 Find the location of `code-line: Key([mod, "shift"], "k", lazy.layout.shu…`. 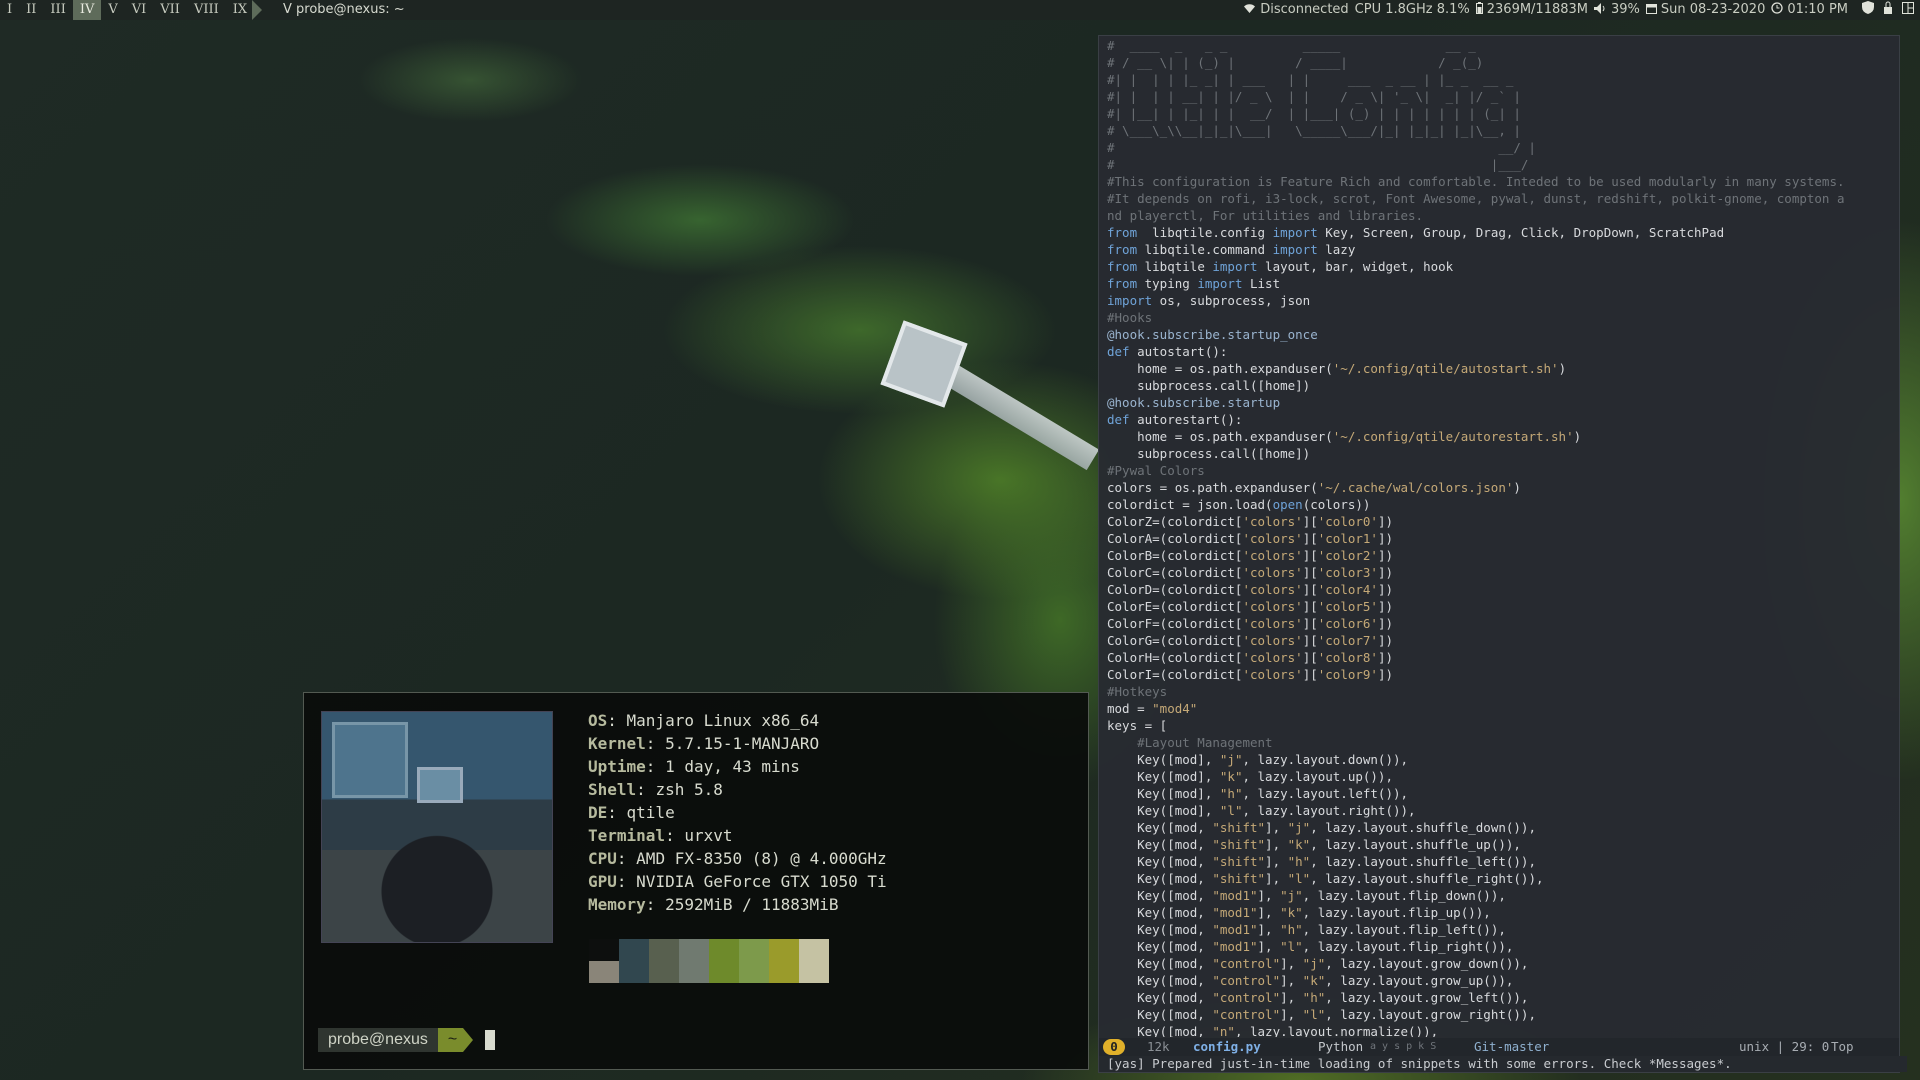

code-line: Key([mod, "shift"], "k", lazy.layout.shu… is located at coordinates (1502, 844).